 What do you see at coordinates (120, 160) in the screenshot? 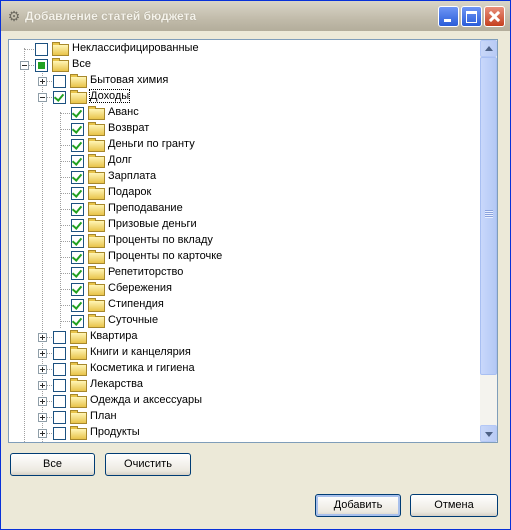
I see `tree-item-label: Долг` at bounding box center [120, 160].